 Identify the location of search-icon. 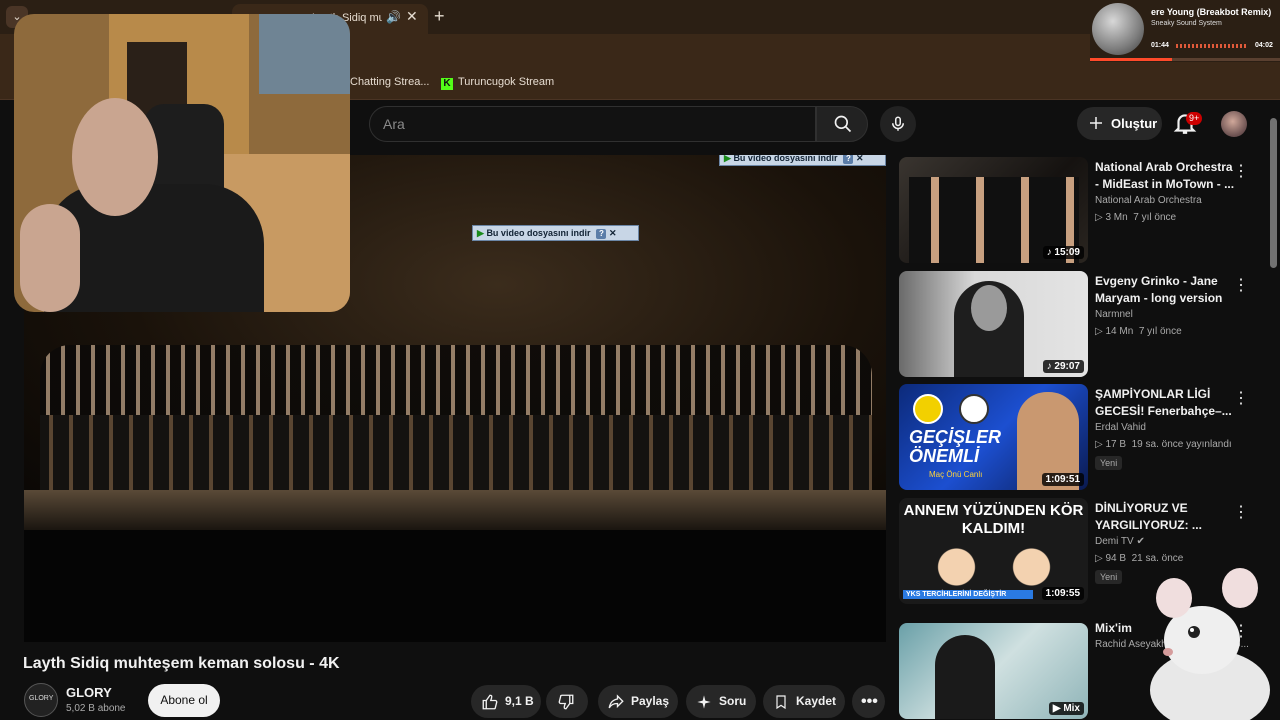
(843, 124).